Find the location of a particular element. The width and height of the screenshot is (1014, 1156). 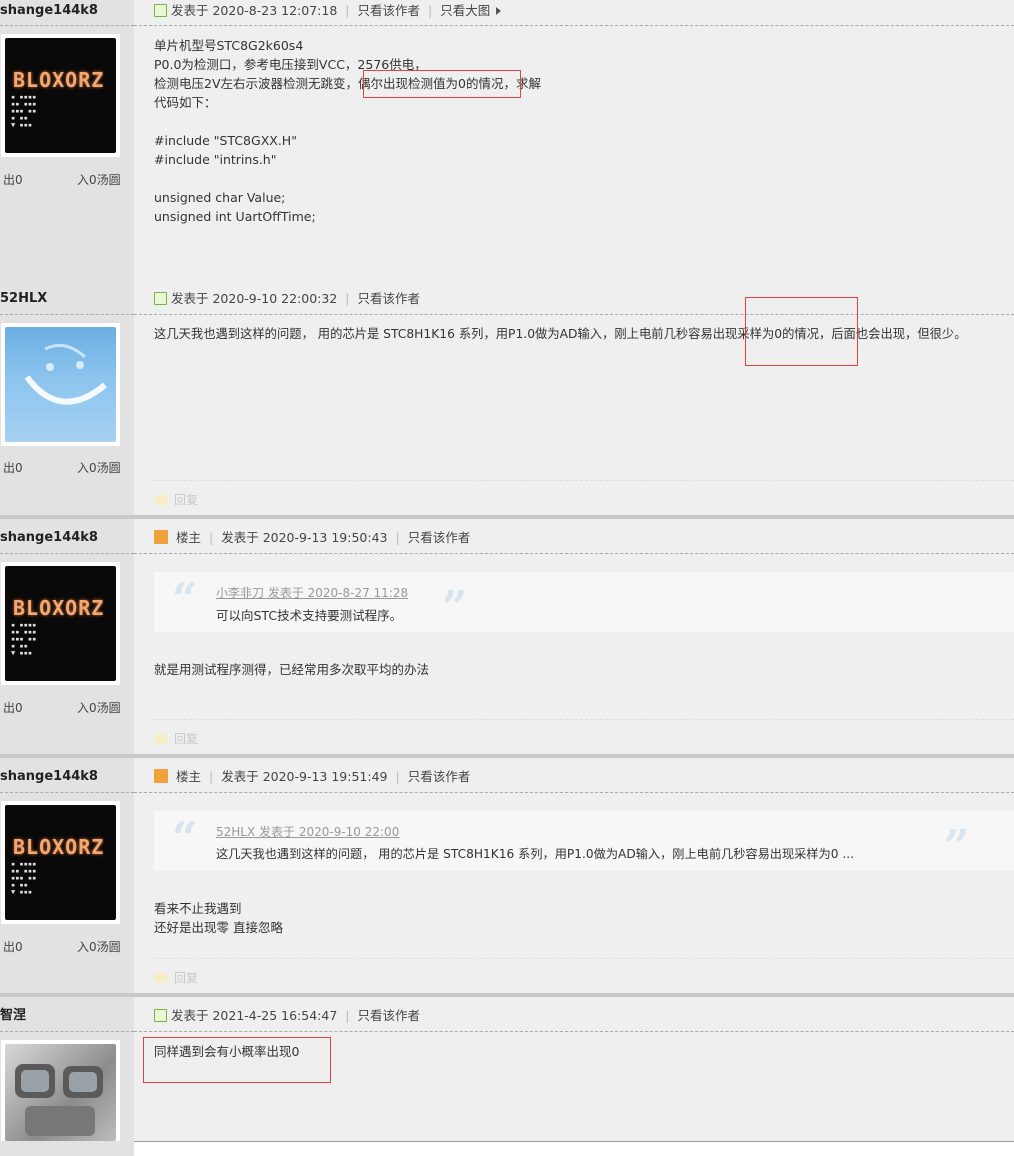

author-sidebar: 智涅 is located at coordinates (67, 1076).